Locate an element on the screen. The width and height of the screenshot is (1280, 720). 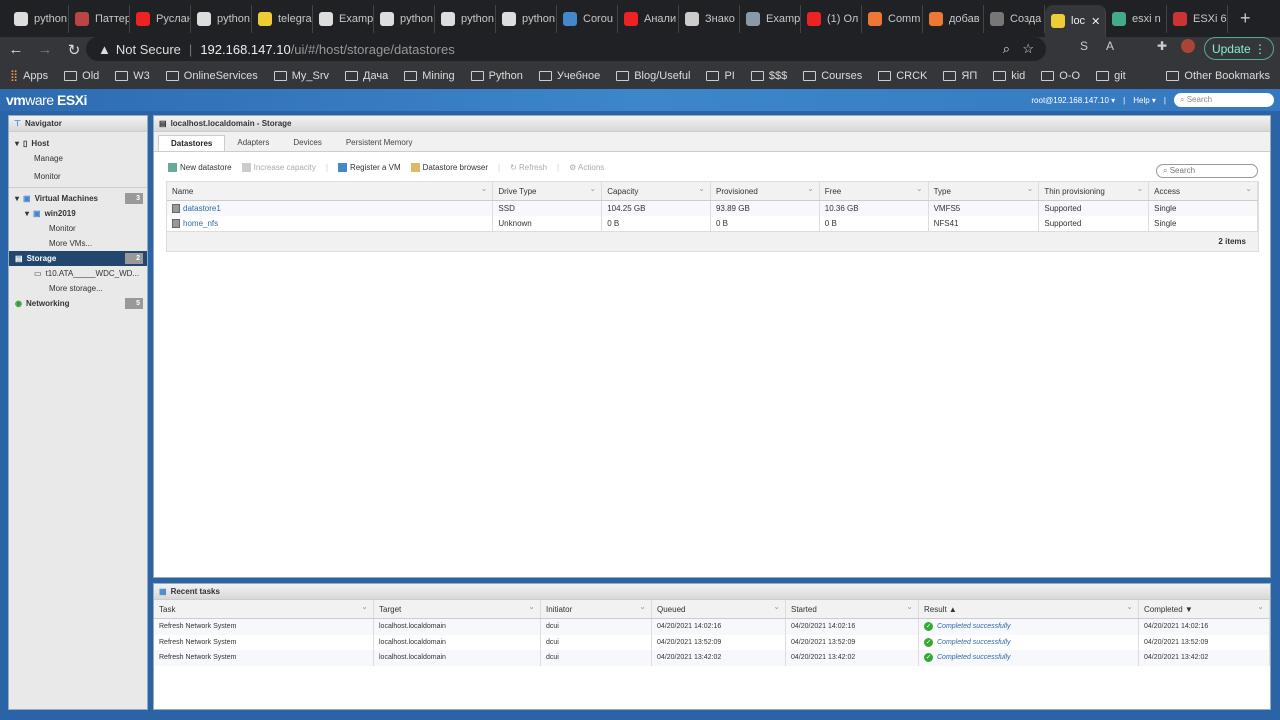
browser-tab: добав is located at coordinates (953, 18).